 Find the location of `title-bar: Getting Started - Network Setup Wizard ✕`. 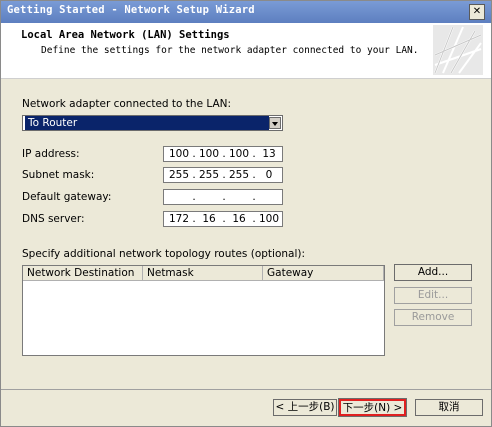

title-bar: Getting Started - Network Setup Wizard ✕ is located at coordinates (246, 12).